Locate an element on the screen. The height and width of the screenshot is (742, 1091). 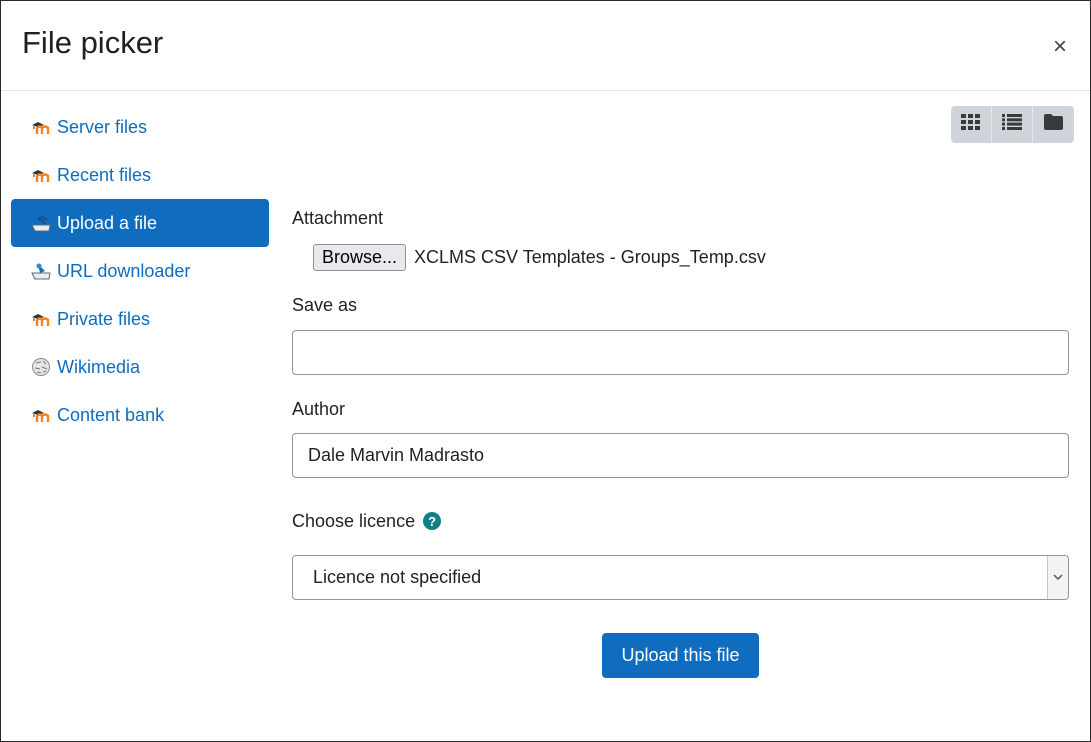
sidebar-item-upload-a-file: Upload a file is located at coordinates (140, 223).